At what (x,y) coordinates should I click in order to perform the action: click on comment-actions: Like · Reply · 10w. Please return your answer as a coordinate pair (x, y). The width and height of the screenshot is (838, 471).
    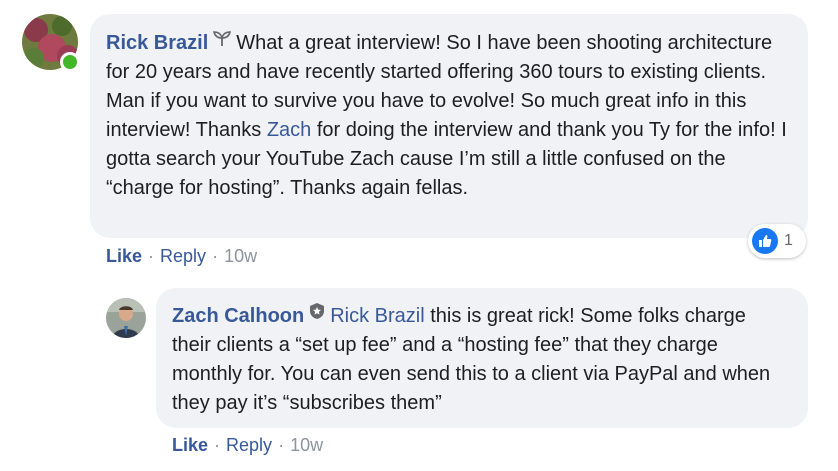
    Looking at the image, I should click on (181, 256).